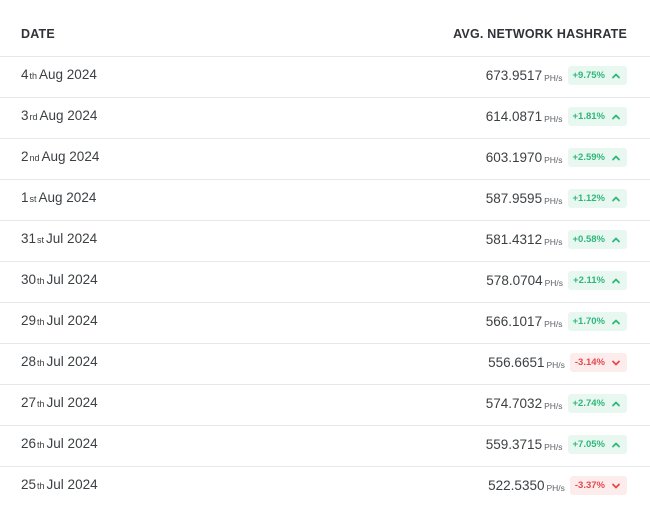  What do you see at coordinates (514, 280) in the screenshot?
I see `hashrate-value: 578.0704` at bounding box center [514, 280].